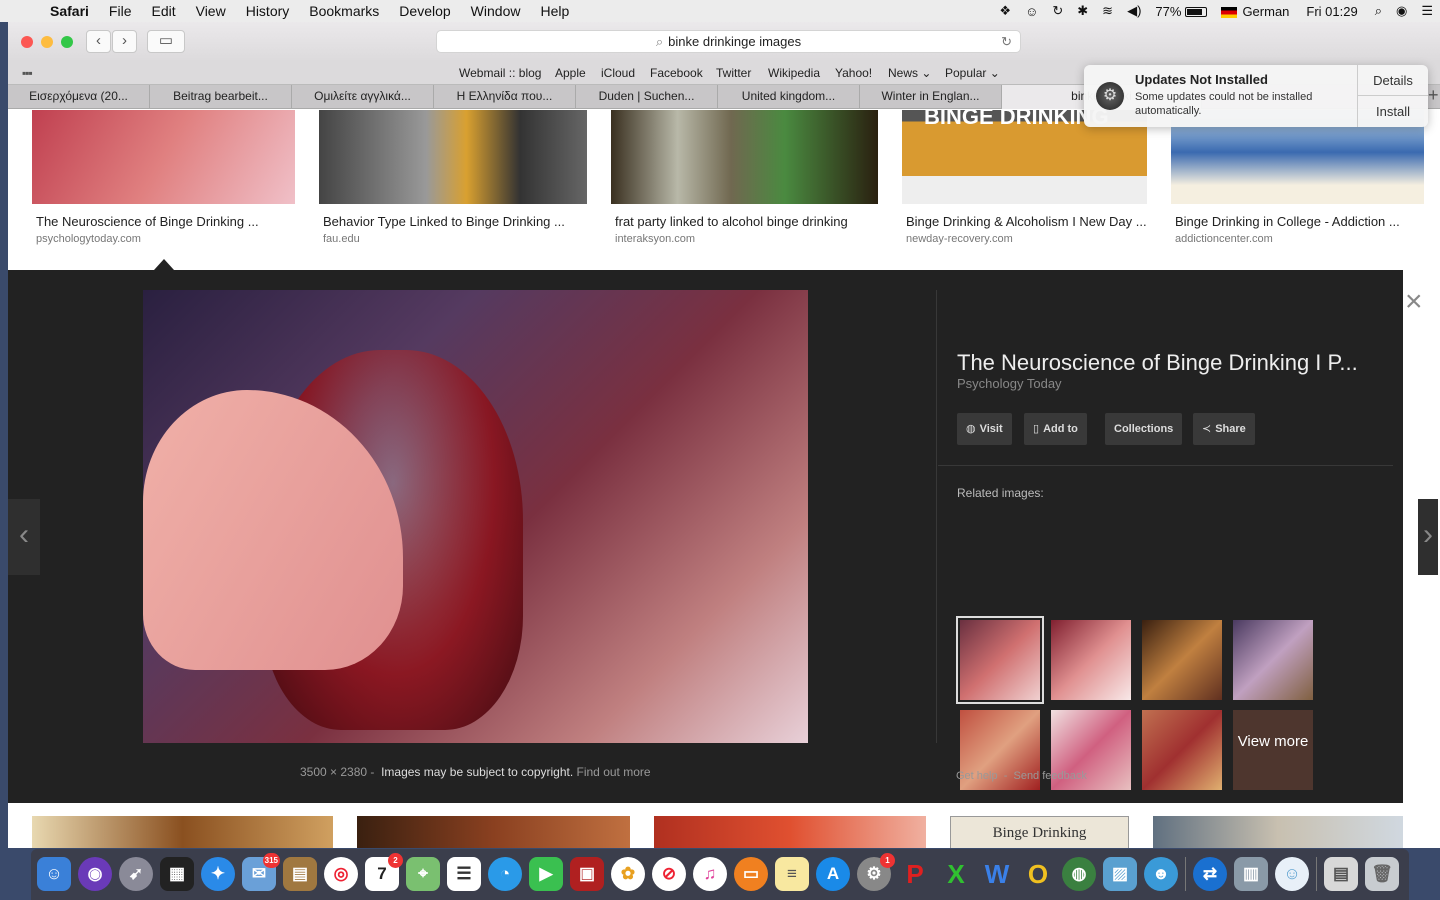 The height and width of the screenshot is (900, 1440). Describe the element at coordinates (1039, 832) in the screenshot. I see `result-image: Binge Drinking` at that location.